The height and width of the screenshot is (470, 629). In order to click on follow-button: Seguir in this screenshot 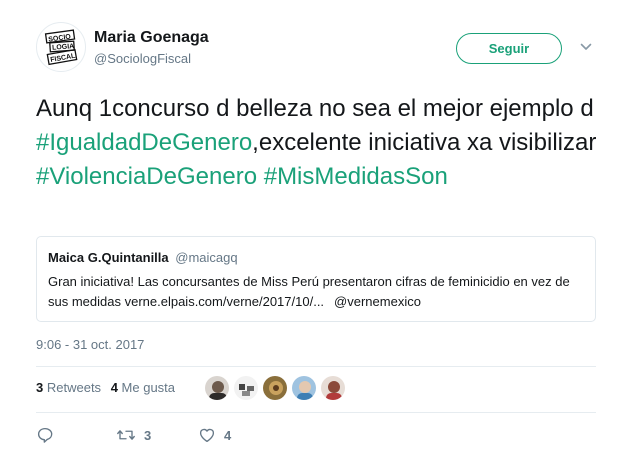, I will do `click(509, 48)`.